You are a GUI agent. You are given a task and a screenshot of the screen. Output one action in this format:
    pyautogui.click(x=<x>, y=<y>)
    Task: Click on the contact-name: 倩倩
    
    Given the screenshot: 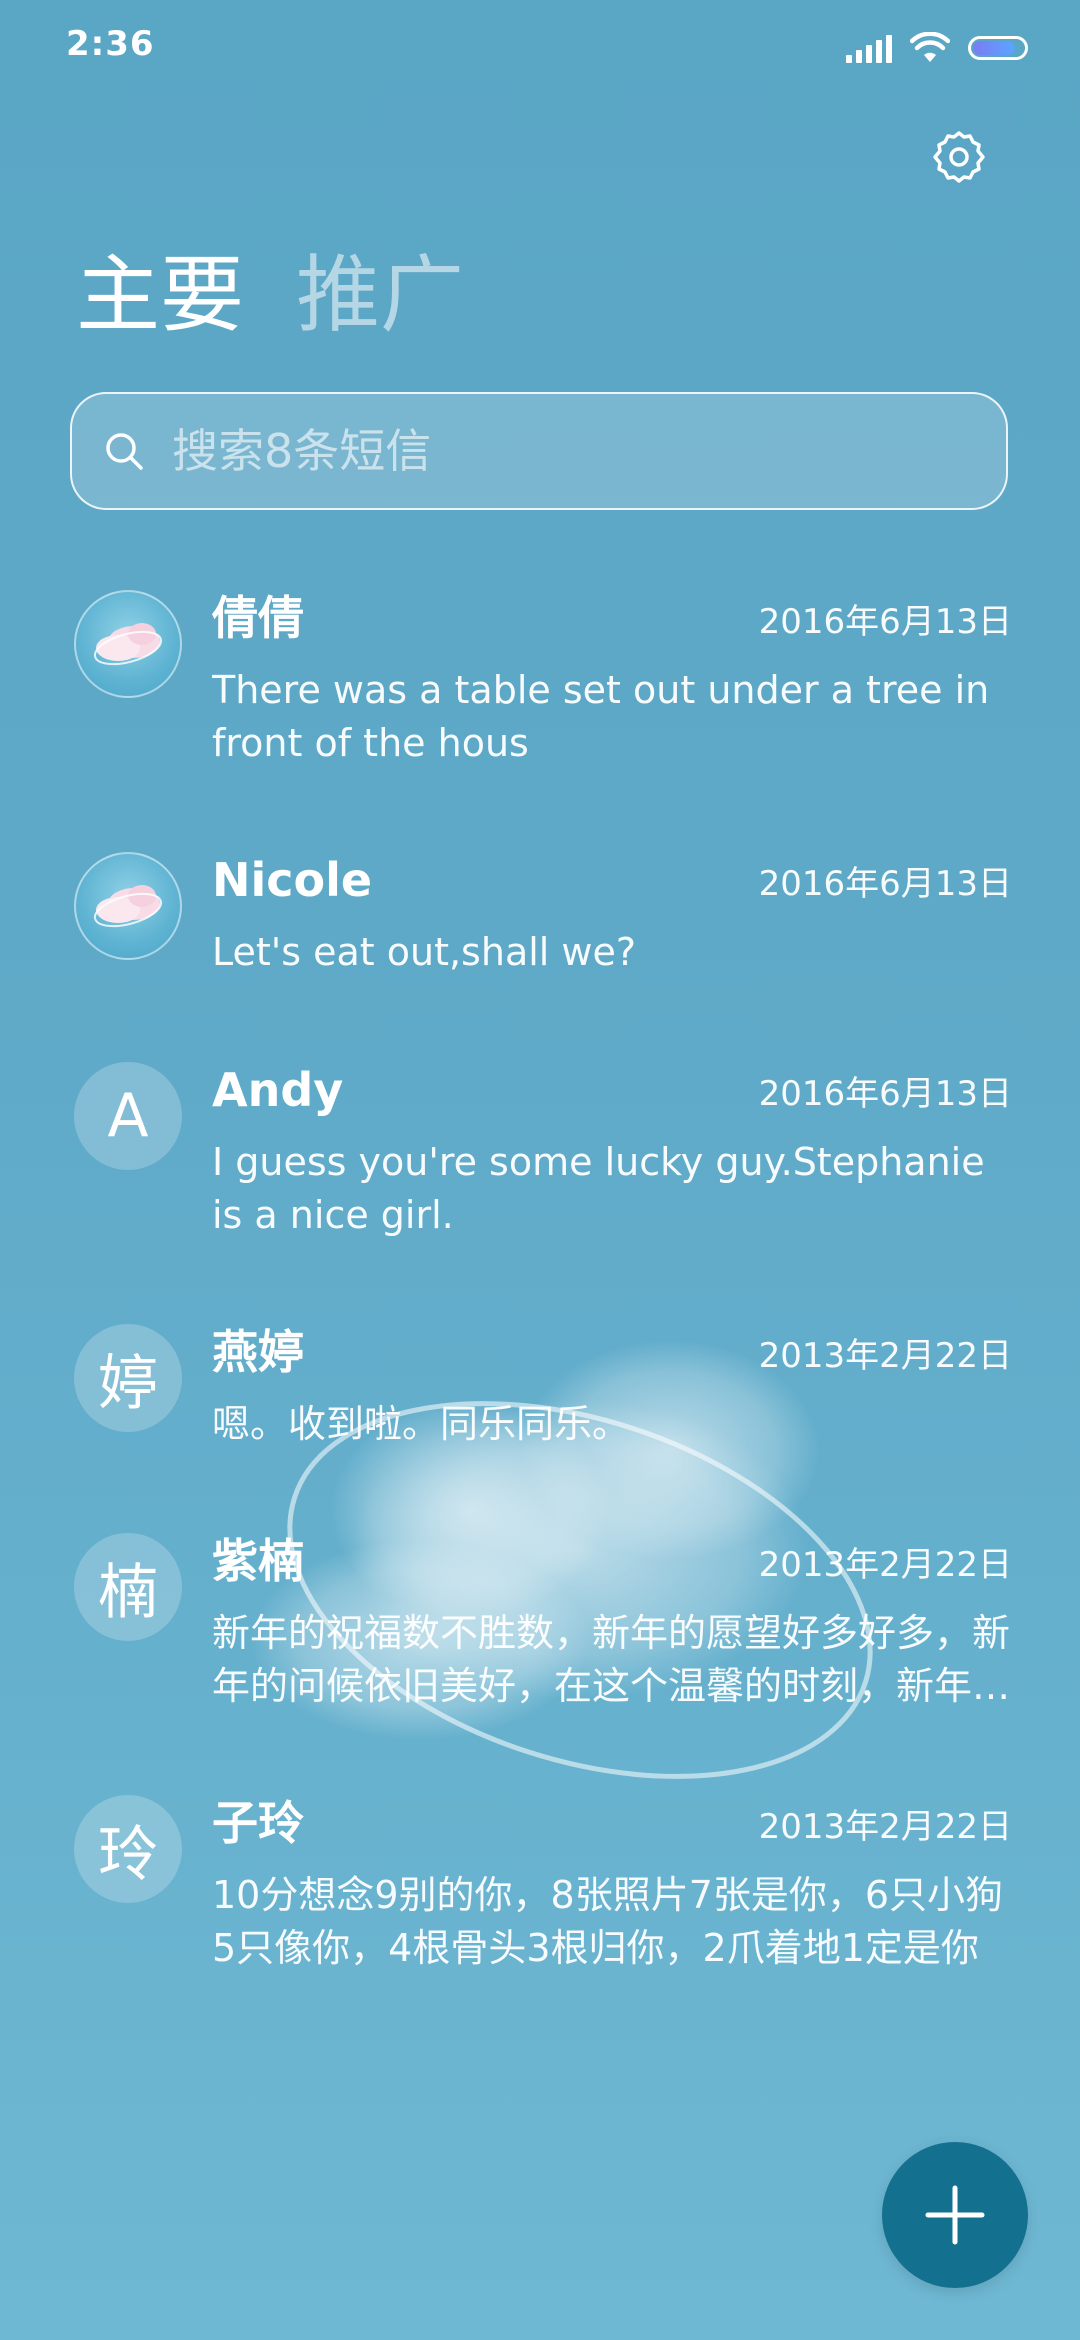 What is the action you would take?
    pyautogui.click(x=258, y=618)
    